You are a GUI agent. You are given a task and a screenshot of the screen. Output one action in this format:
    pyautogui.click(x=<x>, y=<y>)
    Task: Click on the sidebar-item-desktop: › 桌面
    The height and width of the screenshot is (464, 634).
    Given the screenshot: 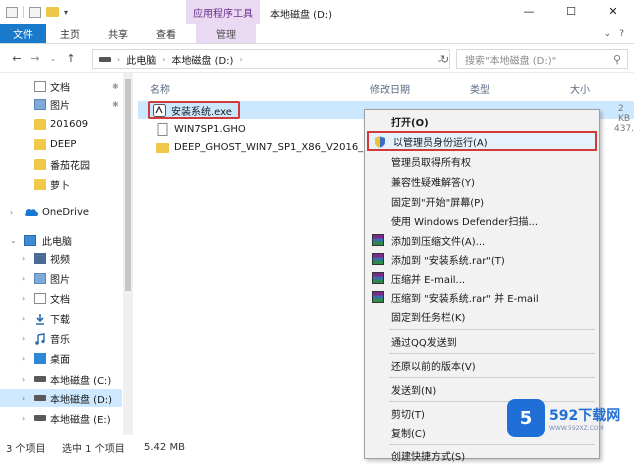 What is the action you would take?
    pyautogui.click(x=61, y=358)
    